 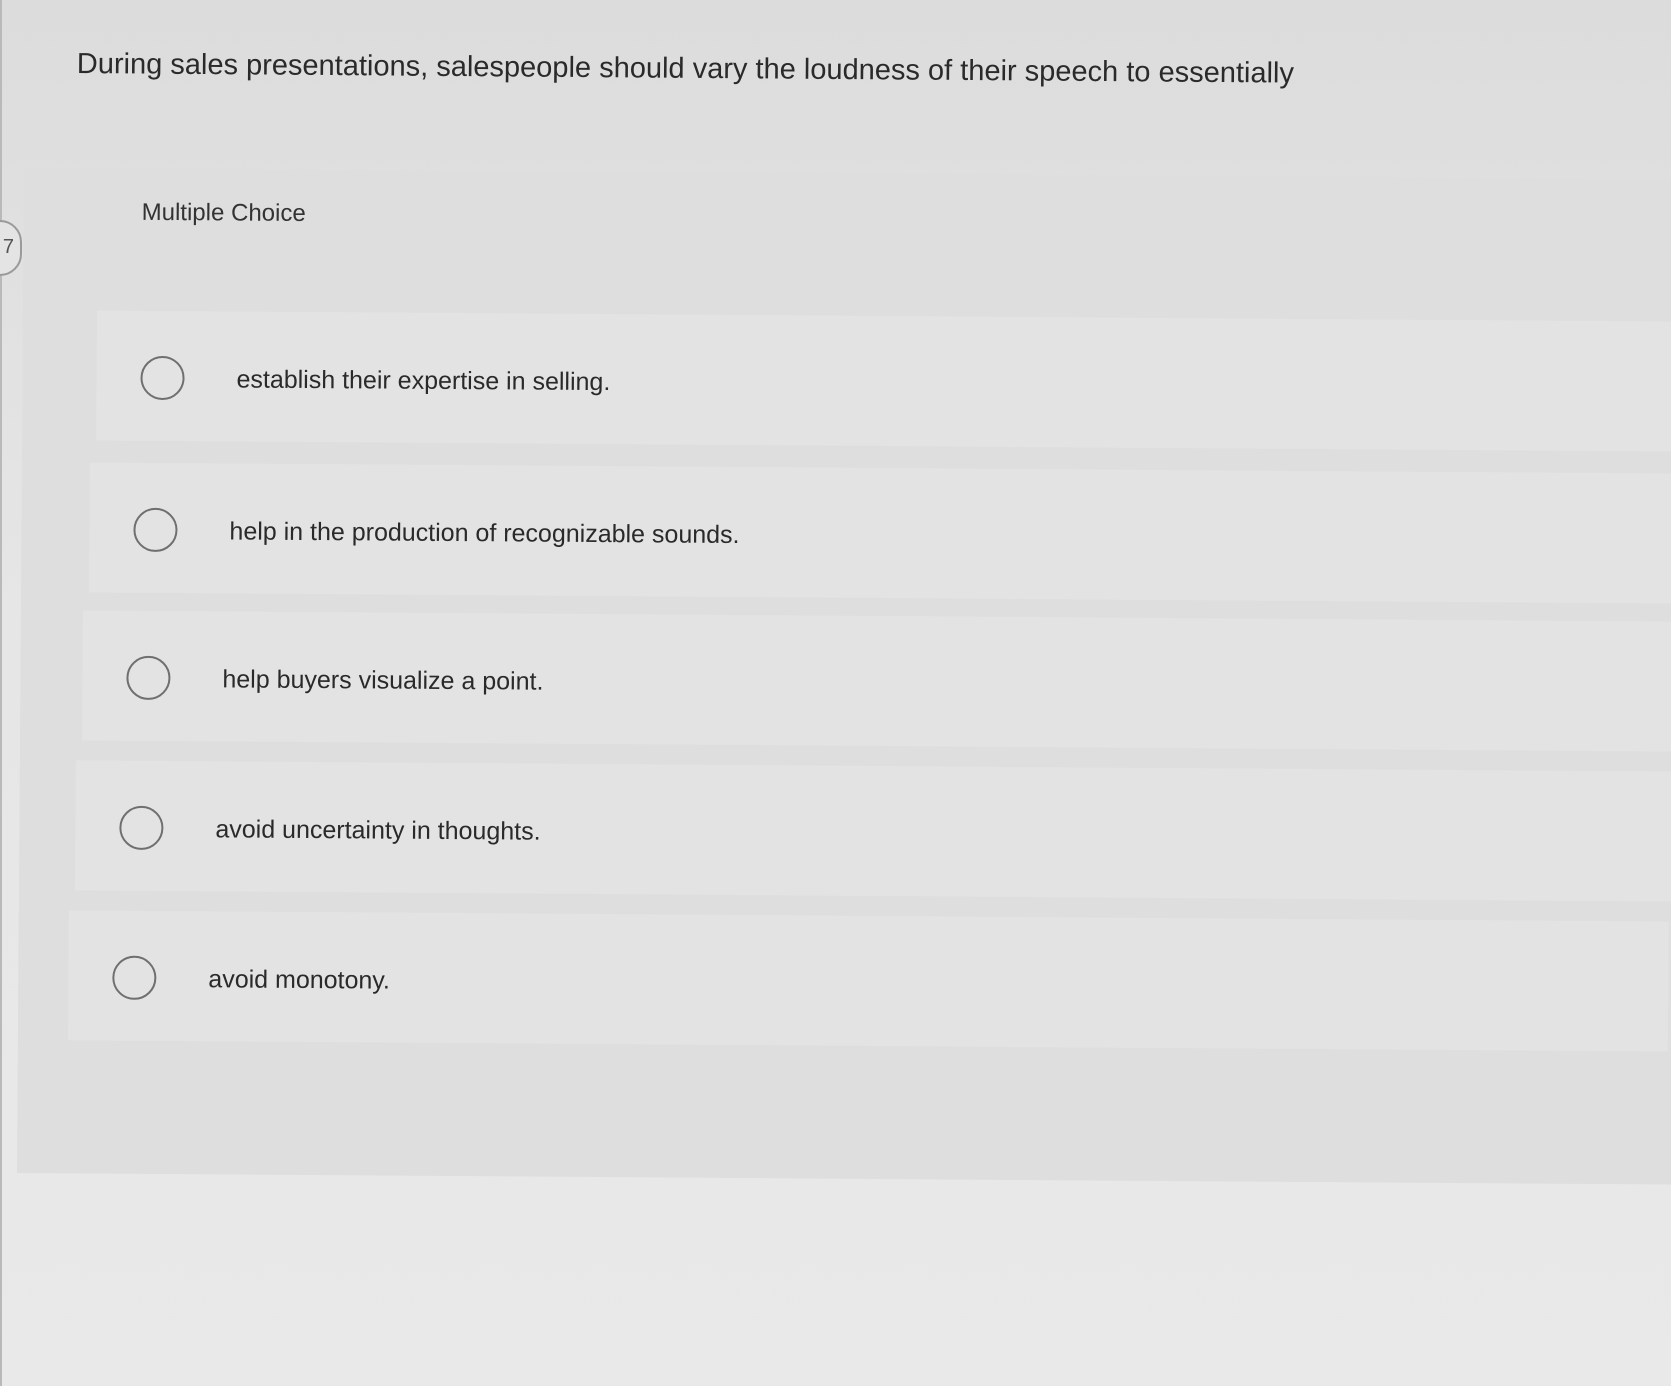 What do you see at coordinates (377, 830) in the screenshot?
I see `option-label-4: avoid uncertainty in thoughts.` at bounding box center [377, 830].